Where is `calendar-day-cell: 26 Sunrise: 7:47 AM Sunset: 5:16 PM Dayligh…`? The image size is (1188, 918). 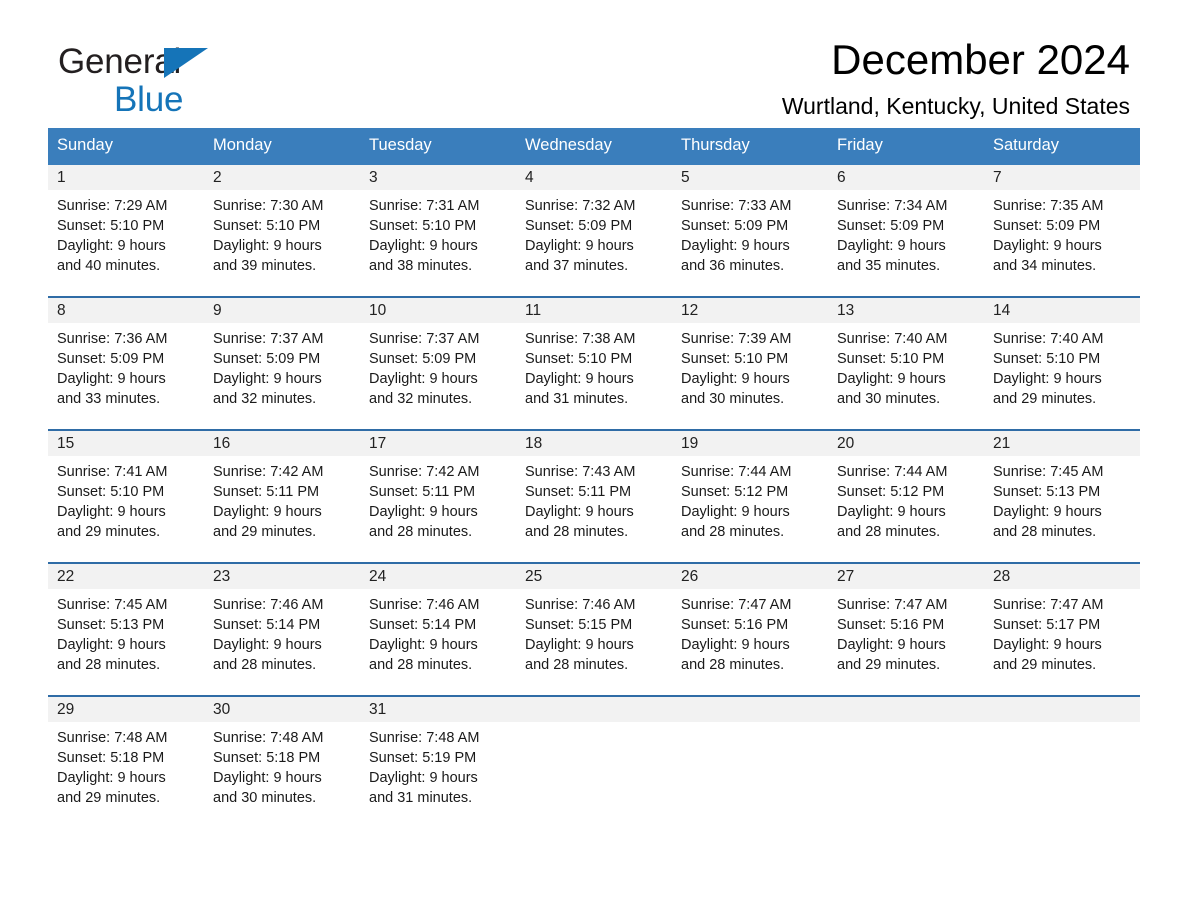 calendar-day-cell: 26 Sunrise: 7:47 AM Sunset: 5:16 PM Dayligh… is located at coordinates (750, 622).